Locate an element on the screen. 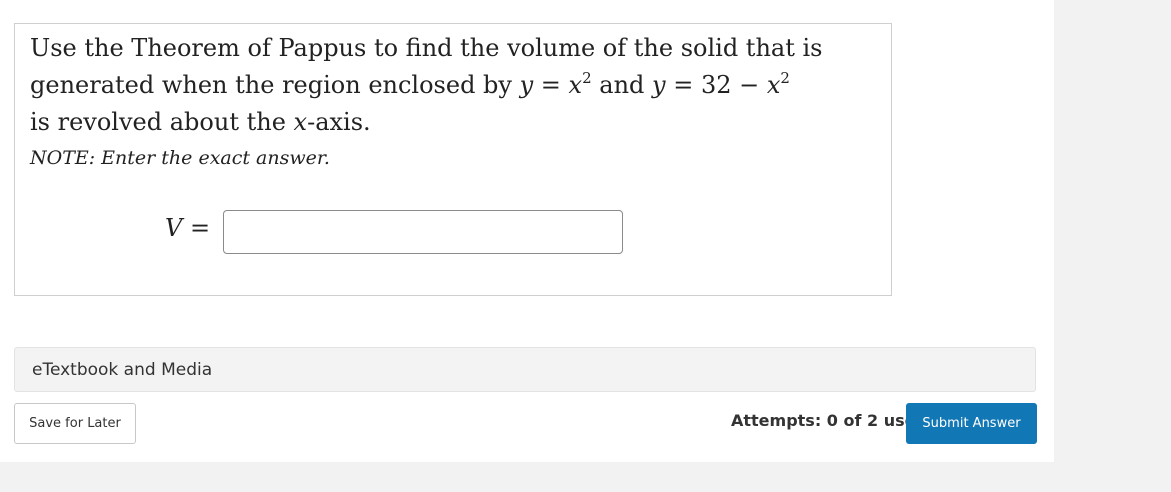 The height and width of the screenshot is (492, 1171). answer-input is located at coordinates (423, 232).